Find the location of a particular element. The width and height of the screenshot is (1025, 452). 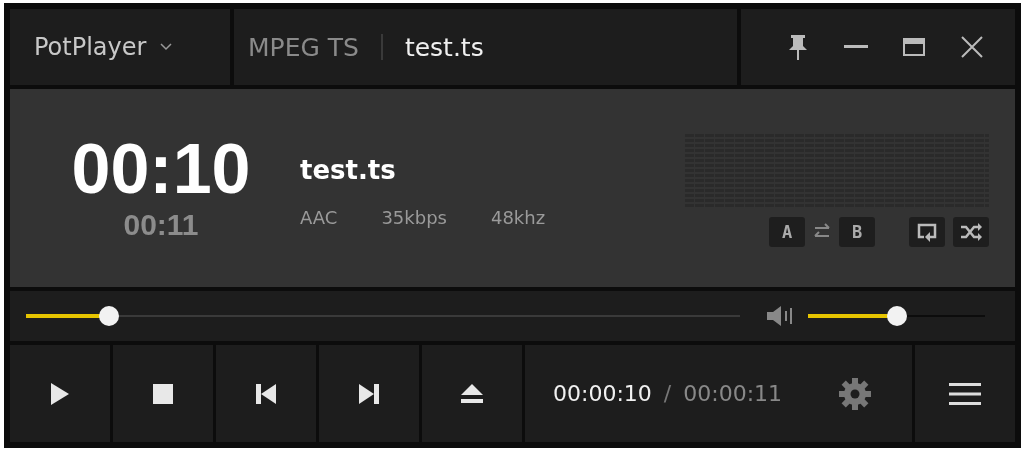

ab-repeat-button: B is located at coordinates (857, 232).